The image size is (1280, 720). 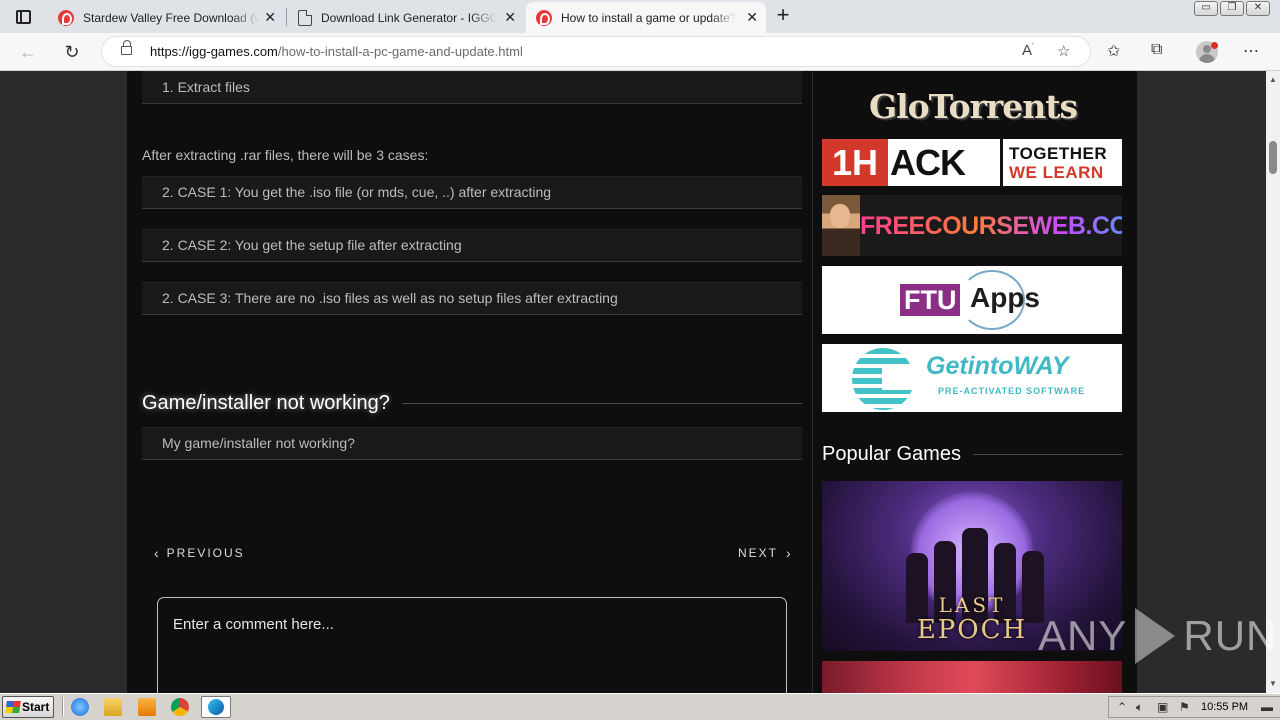 What do you see at coordinates (1083, 635) in the screenshot?
I see `watermark-left: ANY` at bounding box center [1083, 635].